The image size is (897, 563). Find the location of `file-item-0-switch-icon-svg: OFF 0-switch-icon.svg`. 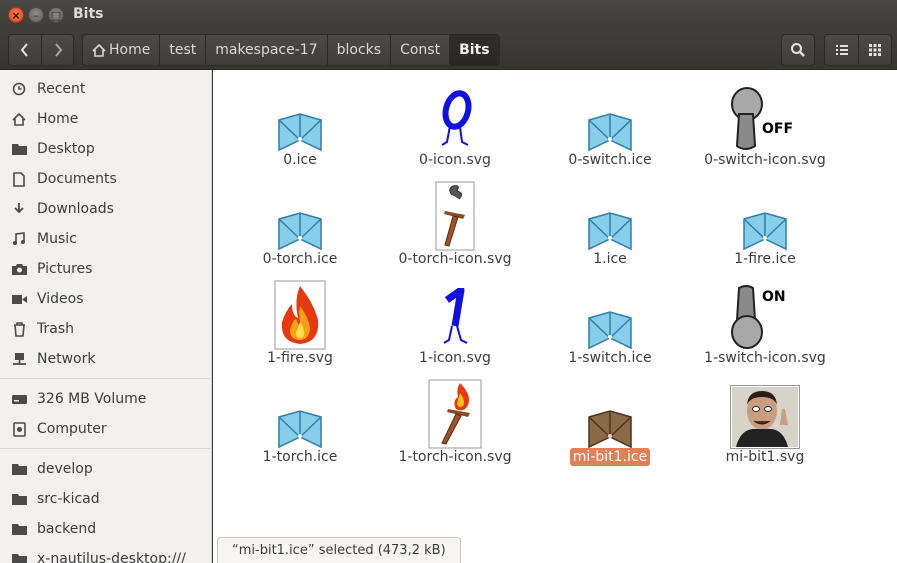

file-item-0-switch-icon-svg: OFF 0-switch-icon.svg is located at coordinates (765, 126).